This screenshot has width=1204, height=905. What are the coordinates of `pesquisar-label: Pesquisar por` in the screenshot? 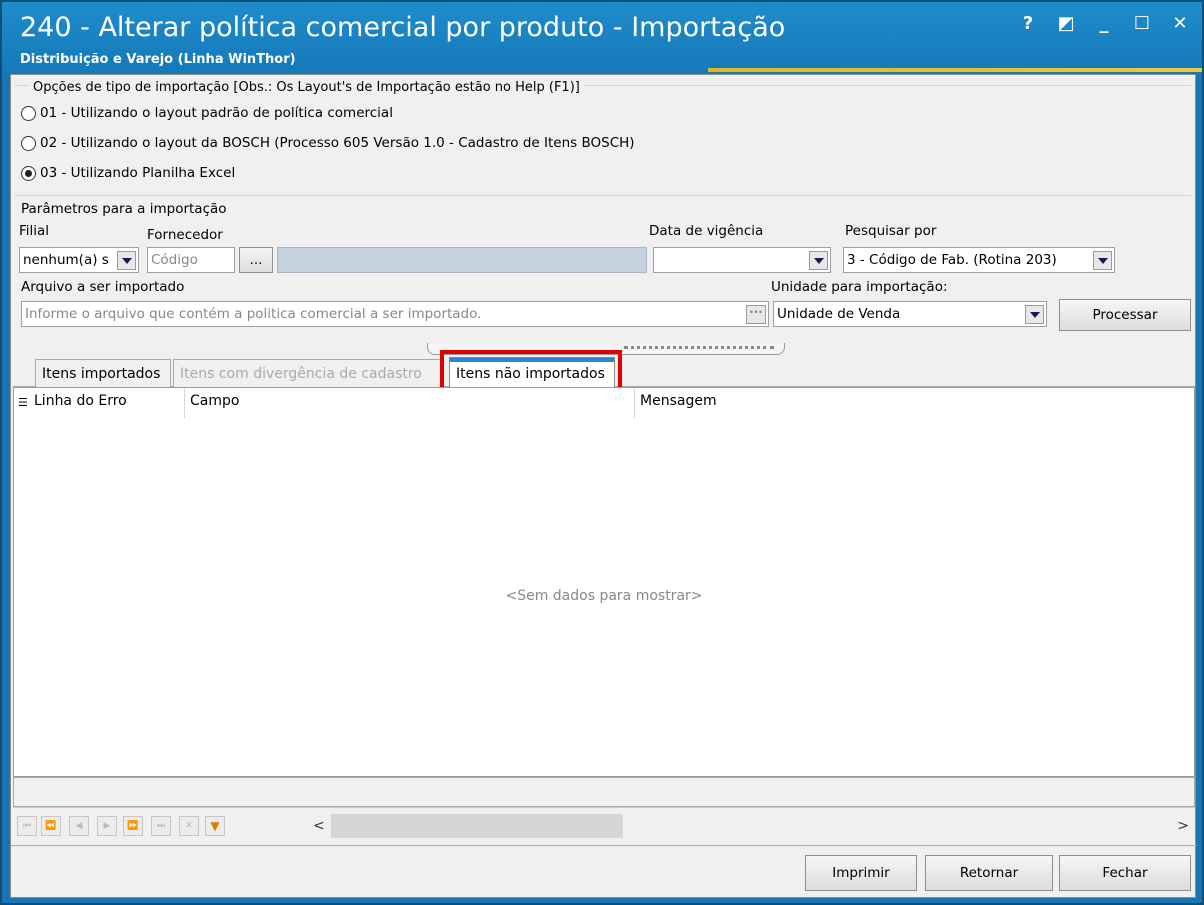 It's located at (891, 231).